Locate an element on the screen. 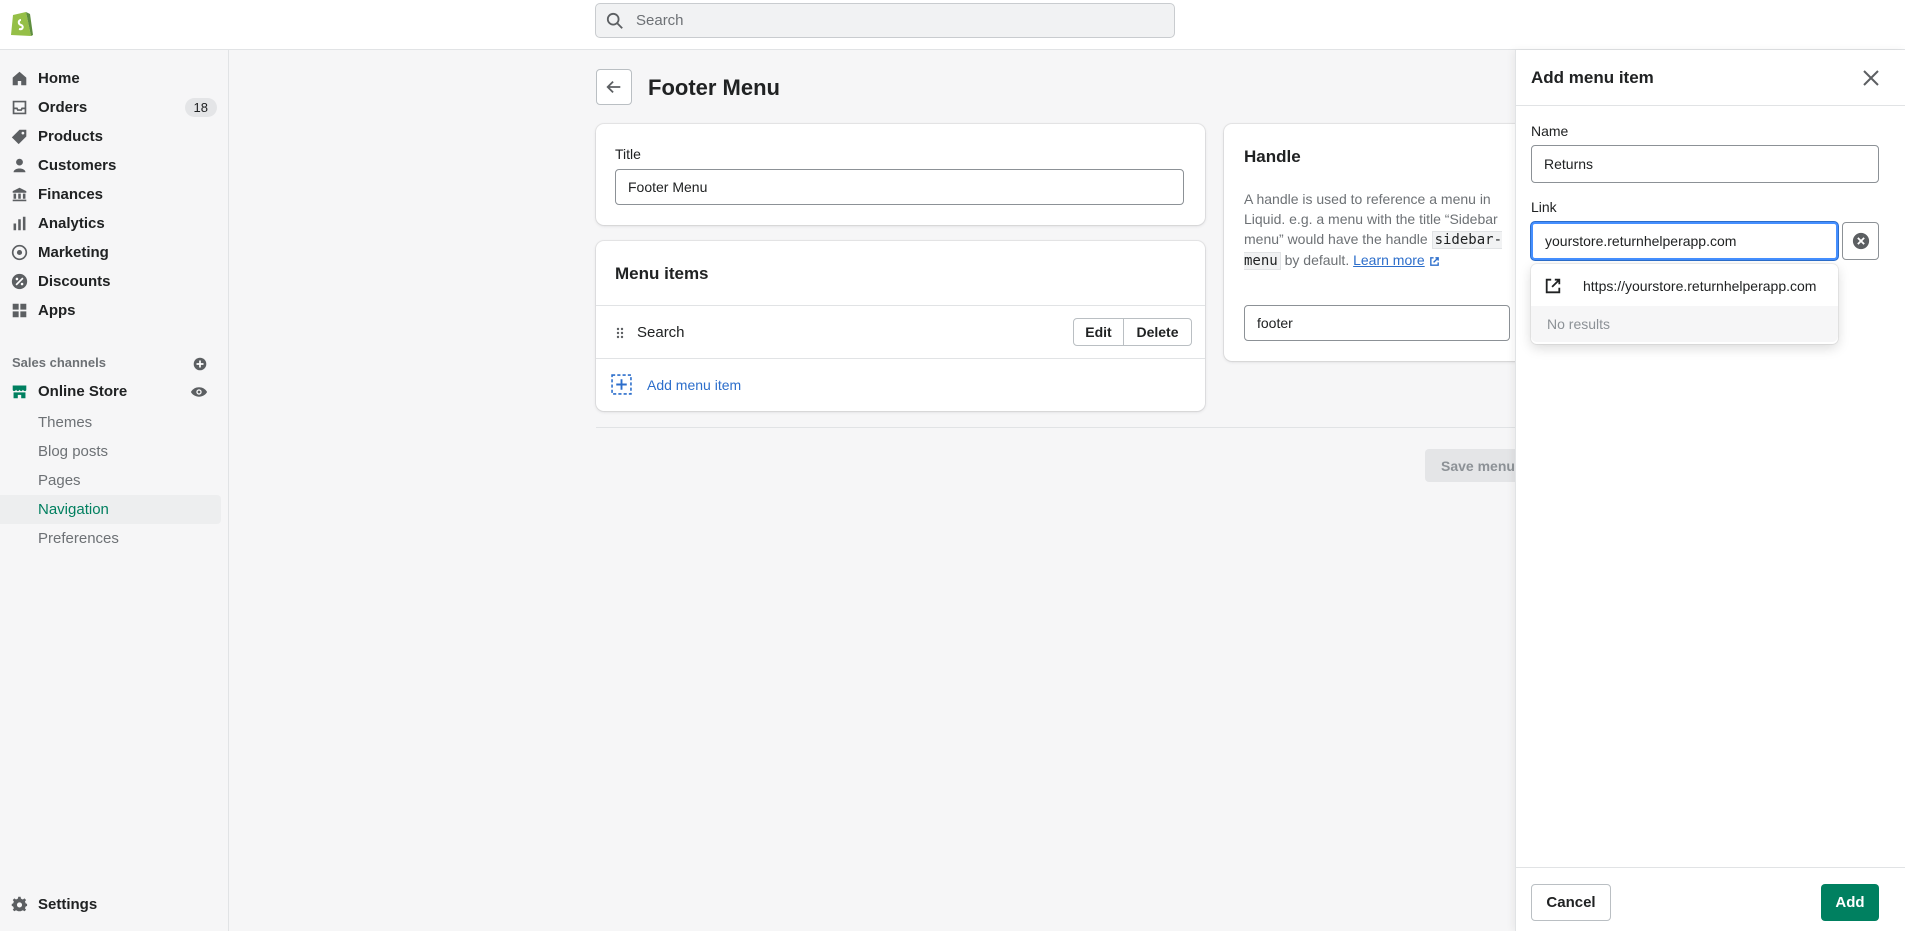 The height and width of the screenshot is (931, 1905). title-card: Title Footer Menu is located at coordinates (900, 174).